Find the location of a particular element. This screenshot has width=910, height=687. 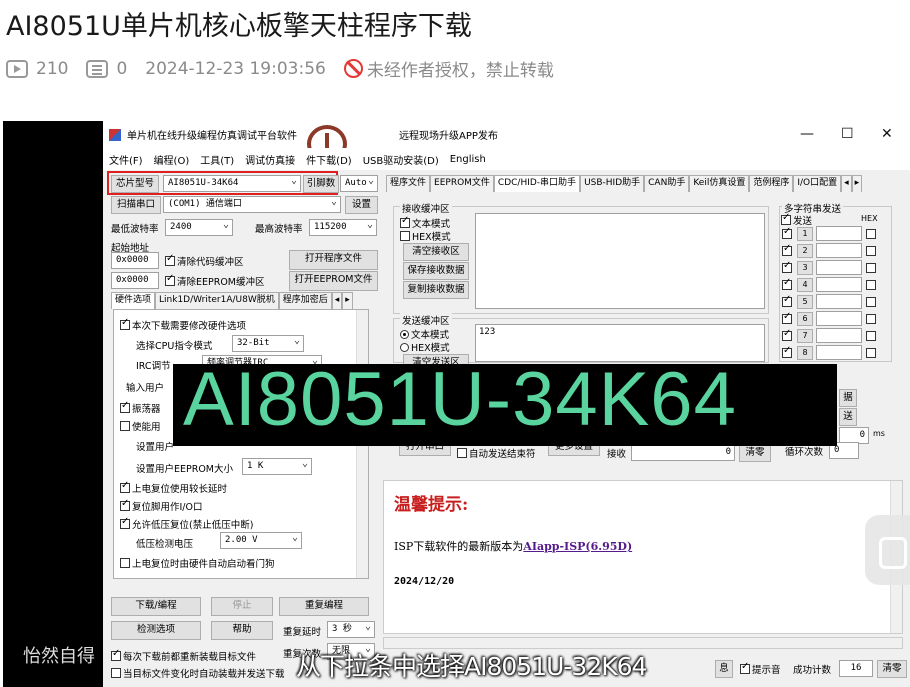

menu-debug: 调试仿真接 is located at coordinates (270, 159).